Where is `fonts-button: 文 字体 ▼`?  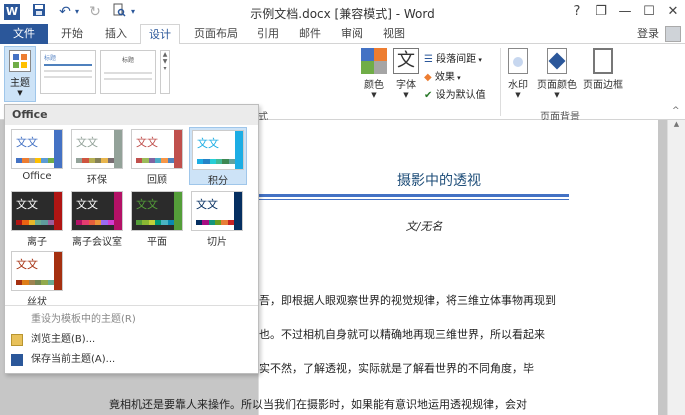 fonts-button: 文 字体 ▼ is located at coordinates (406, 73).